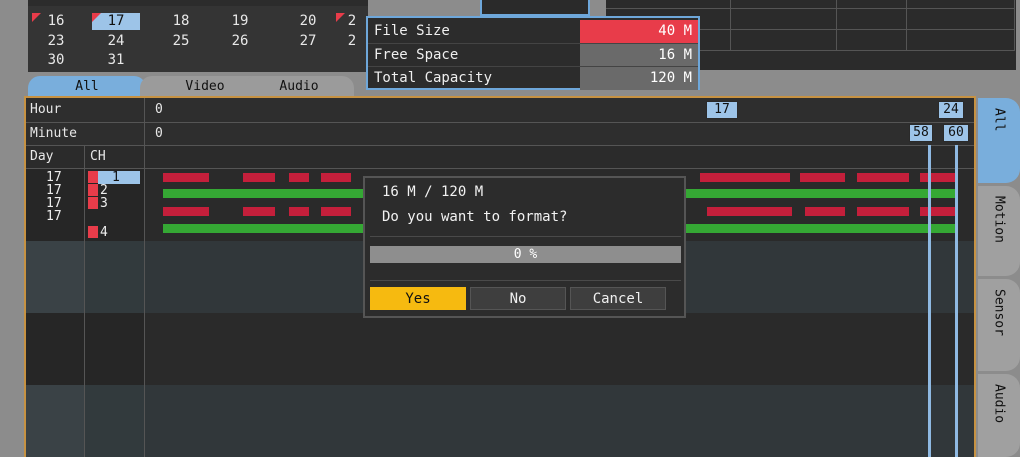 The image size is (1020, 457). Describe the element at coordinates (181, 41) in the screenshot. I see `calendar-day: 25` at that location.